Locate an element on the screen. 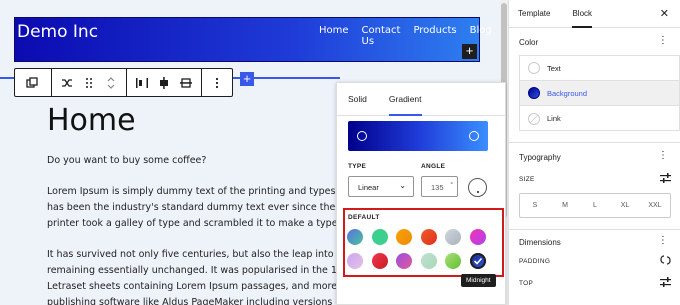 The image size is (680, 305). size-option: XL is located at coordinates (625, 205).